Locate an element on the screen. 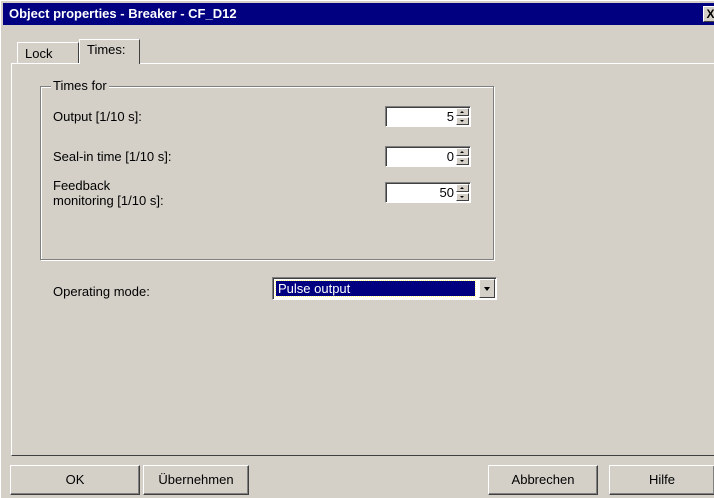  tab-lock-label: Lock is located at coordinates (39, 53).